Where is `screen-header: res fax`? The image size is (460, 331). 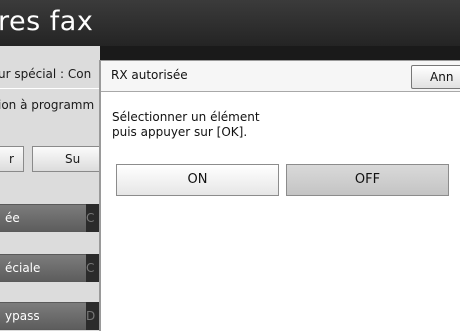 screen-header: res fax is located at coordinates (230, 23).